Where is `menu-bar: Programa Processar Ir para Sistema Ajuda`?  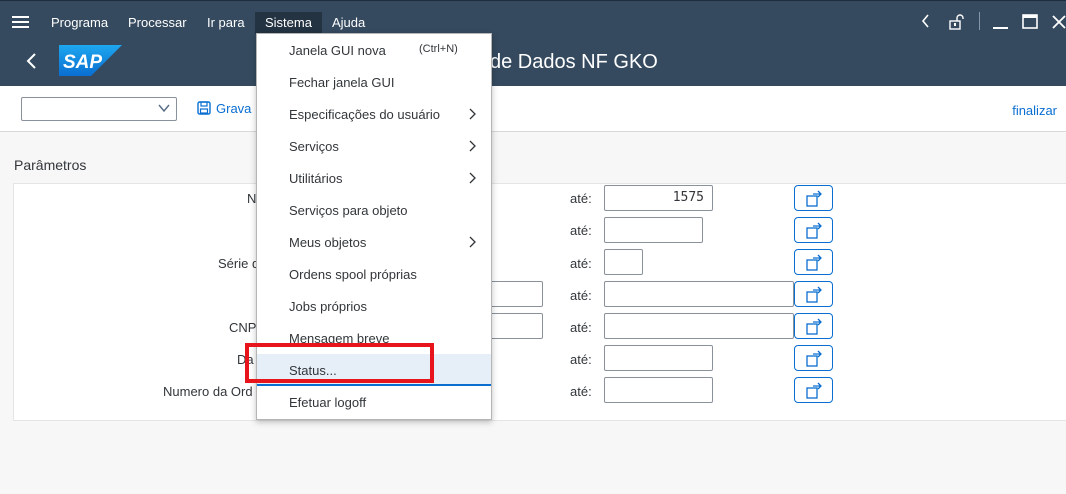
menu-bar: Programa Processar Ir para Sistema Ajuda is located at coordinates (533, 18).